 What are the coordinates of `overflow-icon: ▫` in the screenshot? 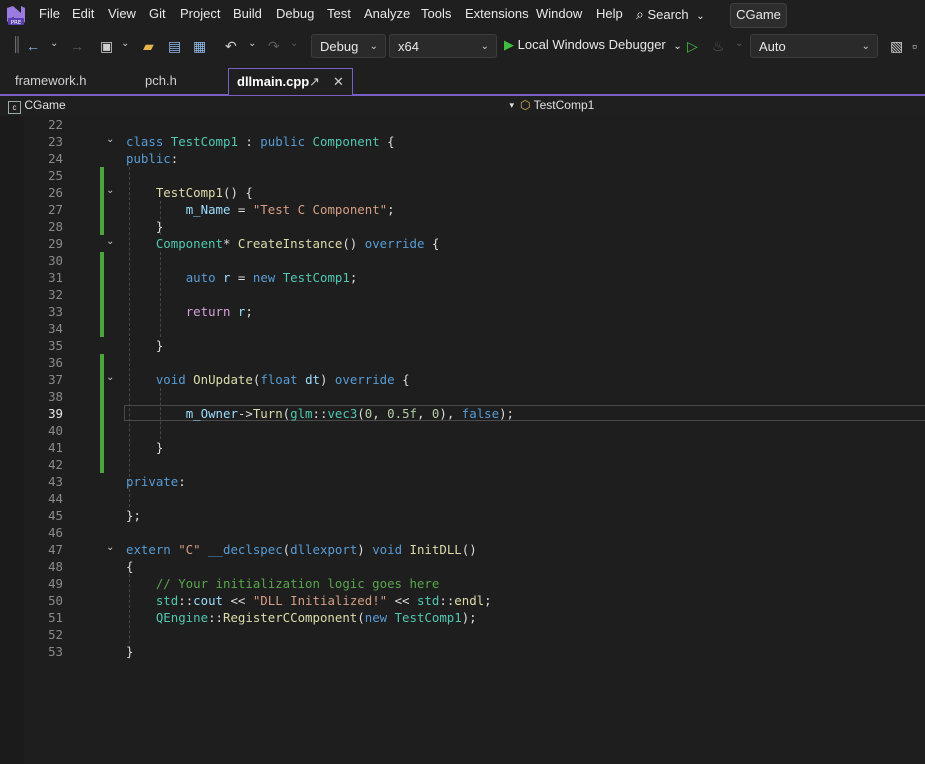 It's located at (914, 46).